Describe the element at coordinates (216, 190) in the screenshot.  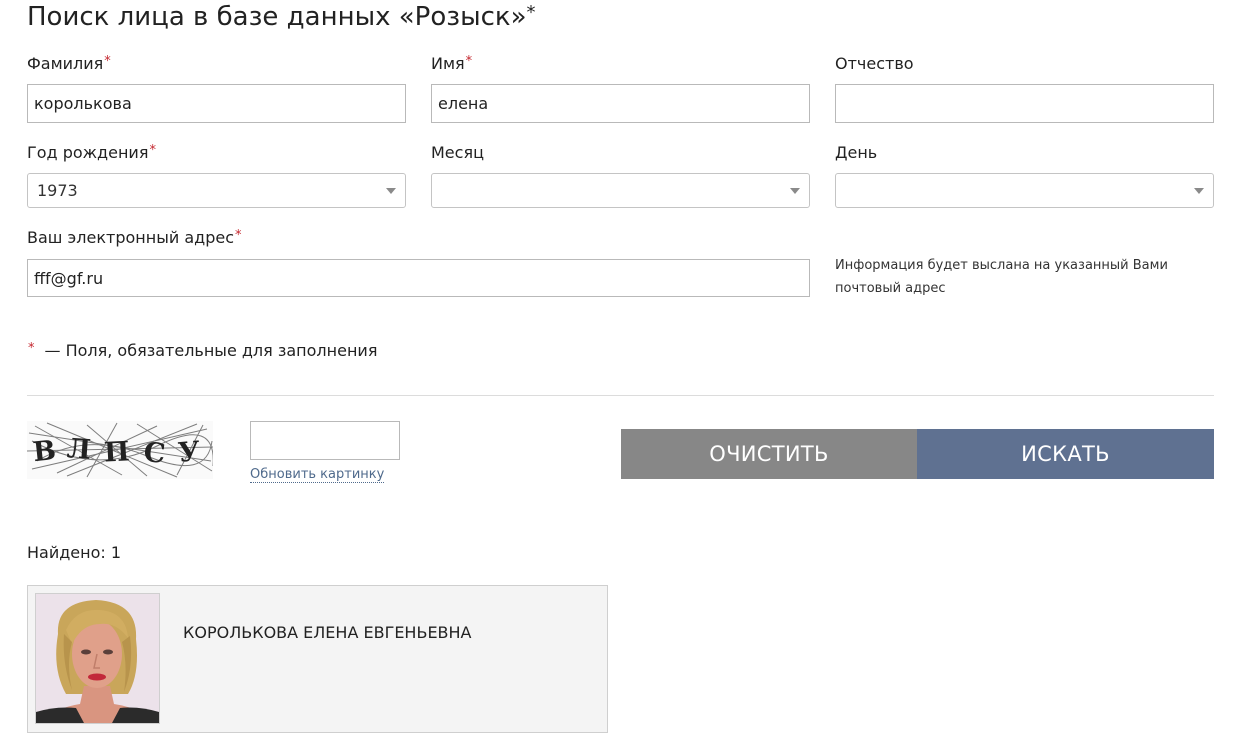
I see `birth-year-select: 1973` at that location.